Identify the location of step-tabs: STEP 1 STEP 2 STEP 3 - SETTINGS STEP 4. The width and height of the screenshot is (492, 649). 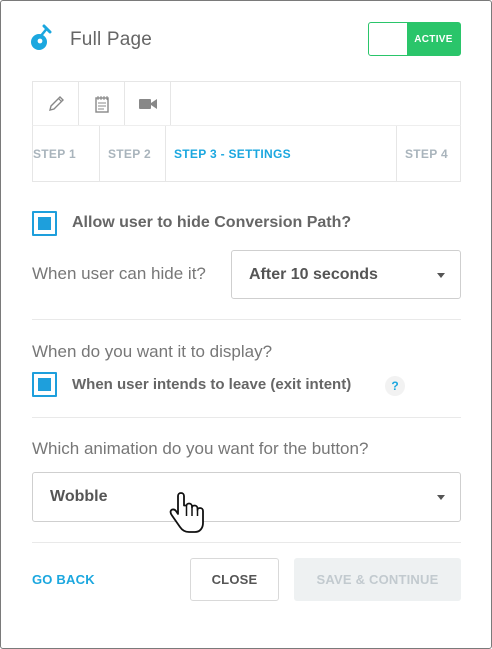
(246, 153).